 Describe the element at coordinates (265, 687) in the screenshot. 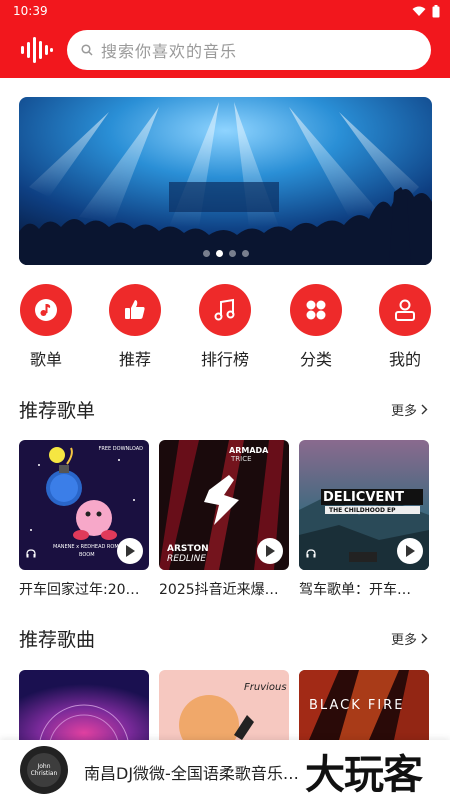

I see `cover-label-text: Fruvious` at that location.